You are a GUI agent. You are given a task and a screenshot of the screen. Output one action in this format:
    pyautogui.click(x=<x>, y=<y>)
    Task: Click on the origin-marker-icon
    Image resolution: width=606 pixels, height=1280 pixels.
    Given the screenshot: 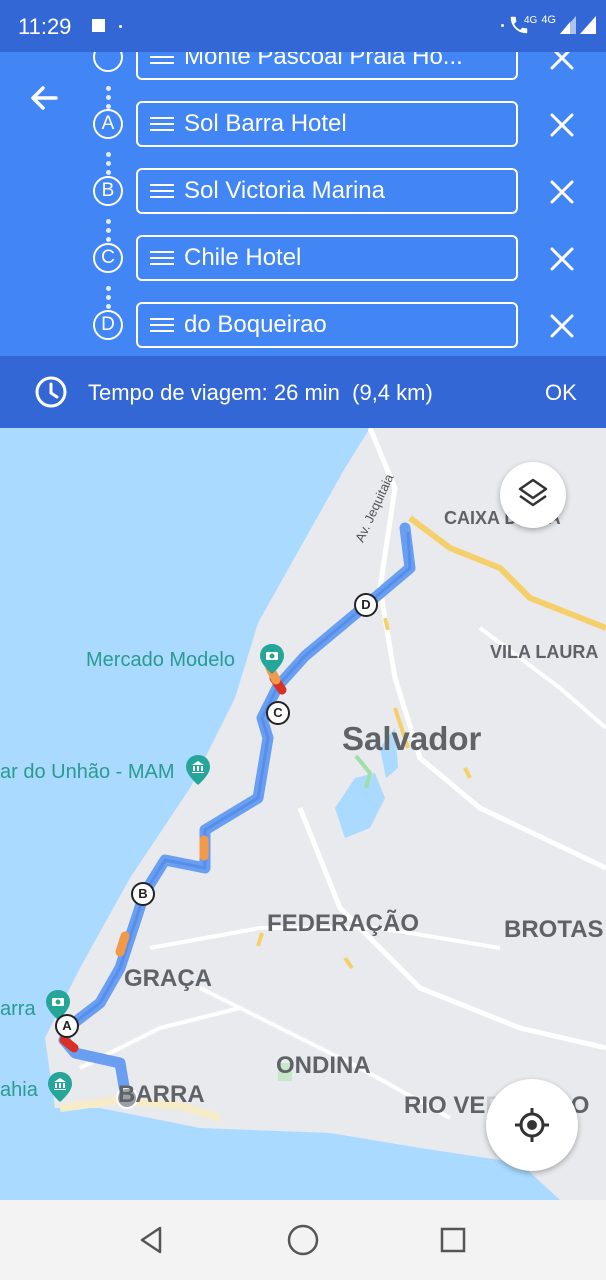 What is the action you would take?
    pyautogui.click(x=108, y=62)
    